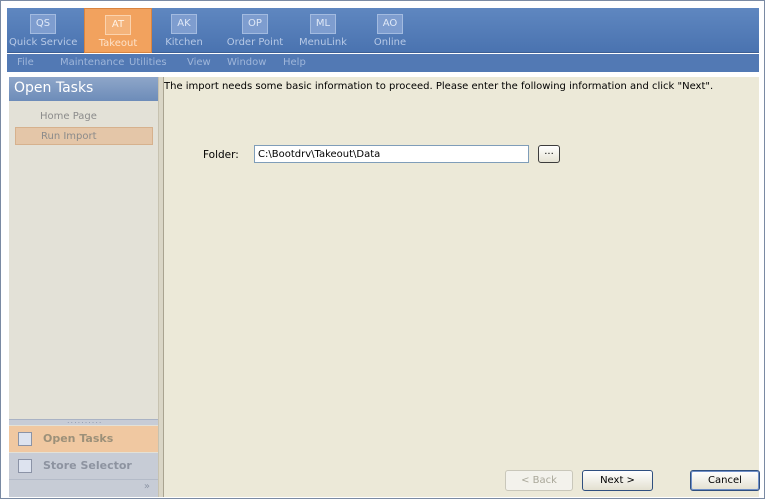  Describe the element at coordinates (246, 62) in the screenshot. I see `menu-window: Window` at that location.